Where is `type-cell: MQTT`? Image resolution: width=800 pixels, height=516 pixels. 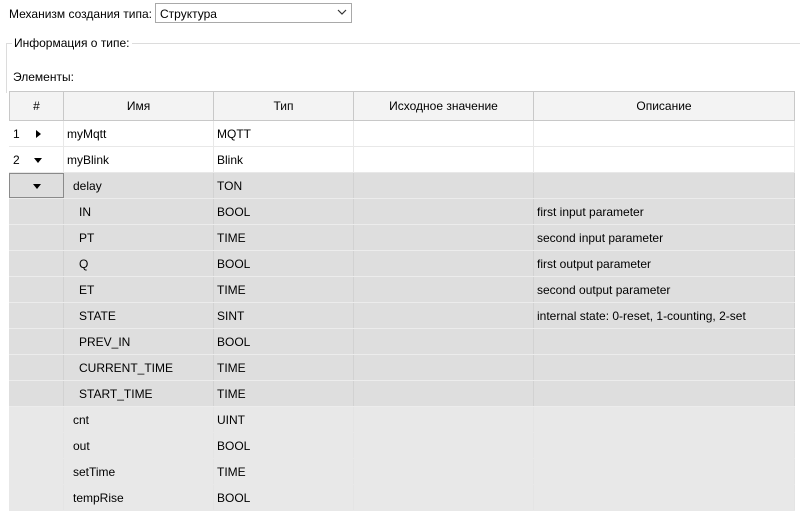 type-cell: MQTT is located at coordinates (284, 133).